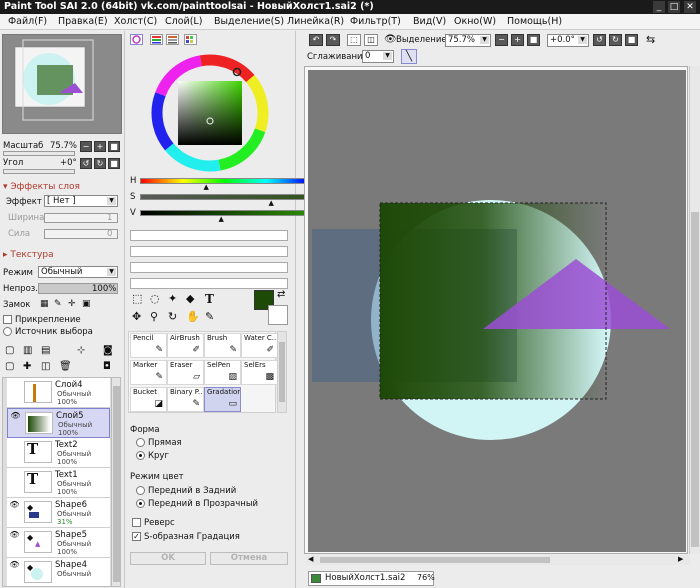  Describe the element at coordinates (371, 578) in the screenshot. I see `document-tab: НовыйХолст1.sai2 76%` at that location.